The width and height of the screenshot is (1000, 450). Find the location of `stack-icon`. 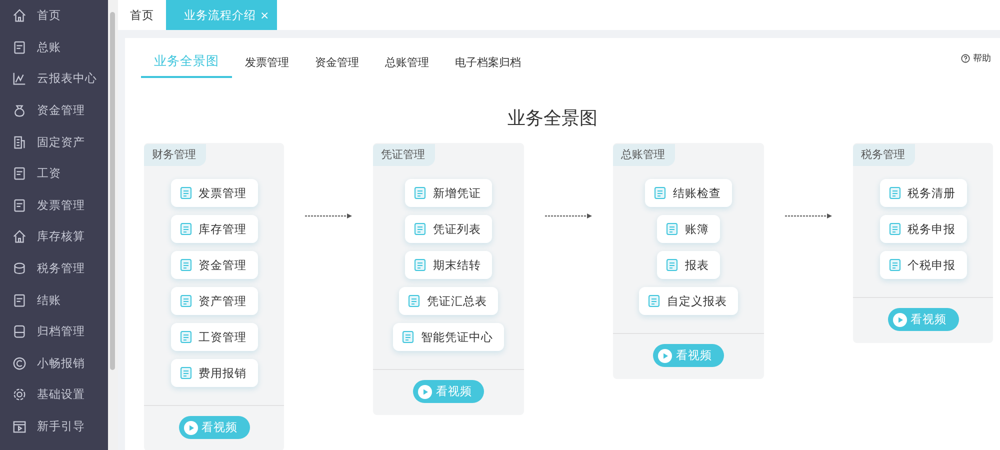

stack-icon is located at coordinates (19, 268).